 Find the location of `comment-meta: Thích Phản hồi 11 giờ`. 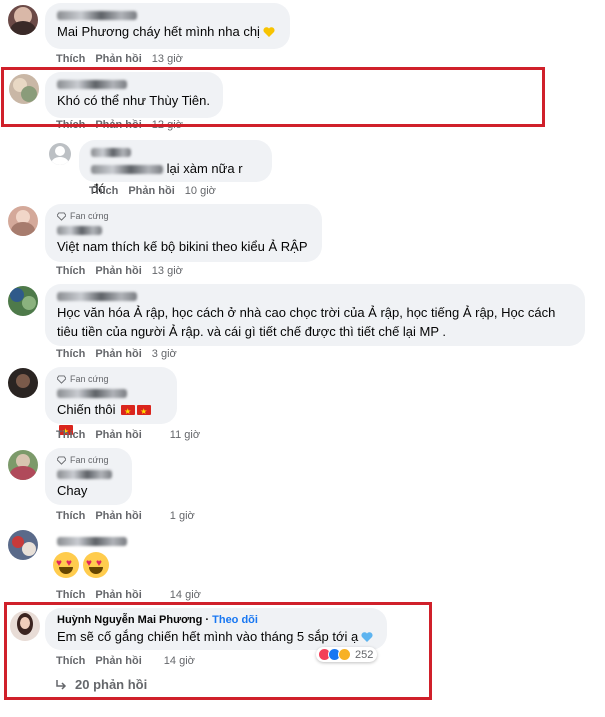

comment-meta: Thích Phản hồi 11 giờ is located at coordinates (128, 435).